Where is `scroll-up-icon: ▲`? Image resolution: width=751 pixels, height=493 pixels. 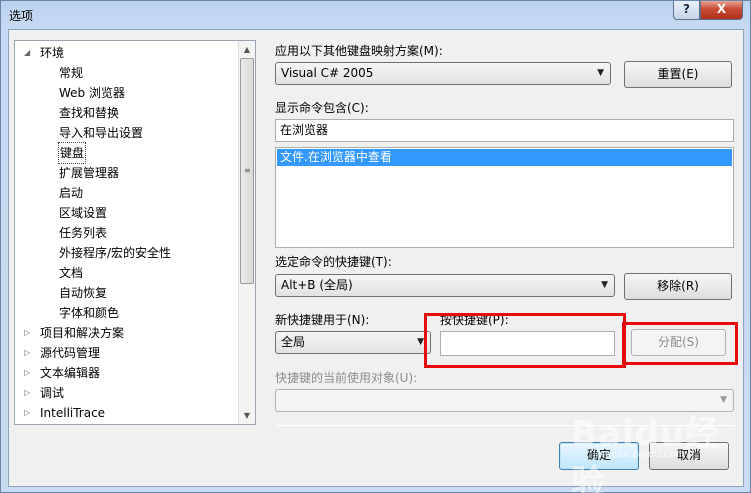
scroll-up-icon: ▲ is located at coordinates (247, 49).